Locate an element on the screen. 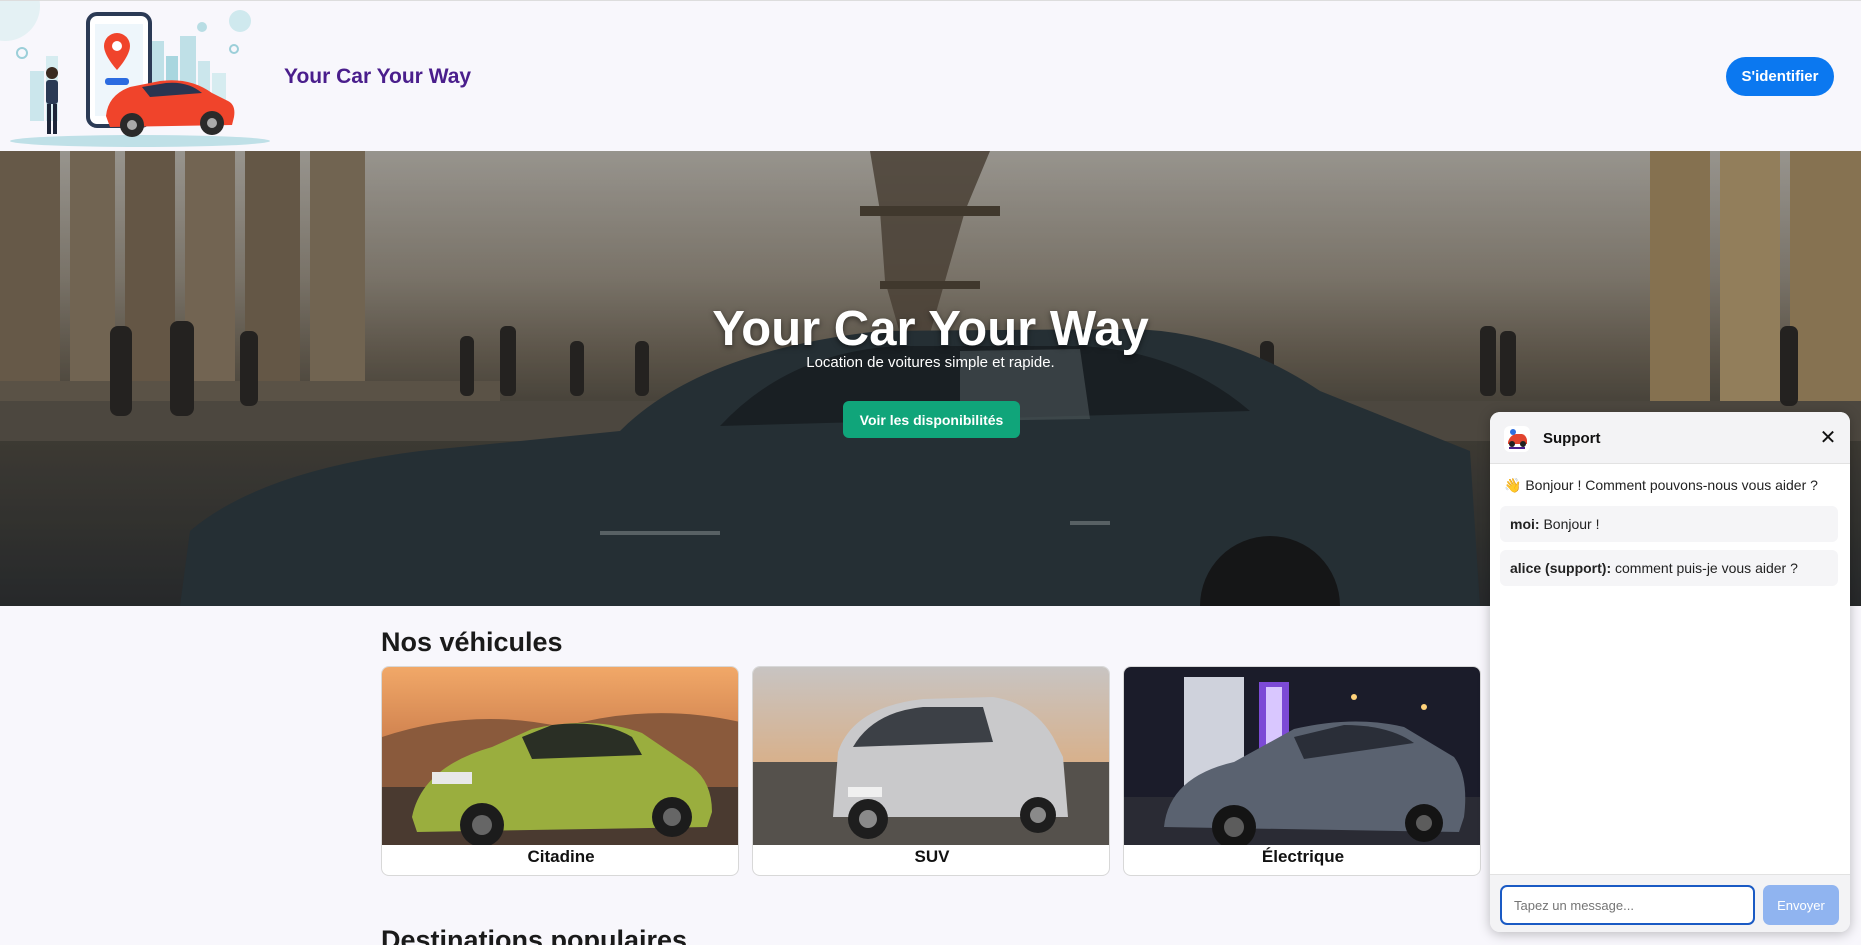 This screenshot has height=945, width=1861. chat-message-input is located at coordinates (1627, 905).